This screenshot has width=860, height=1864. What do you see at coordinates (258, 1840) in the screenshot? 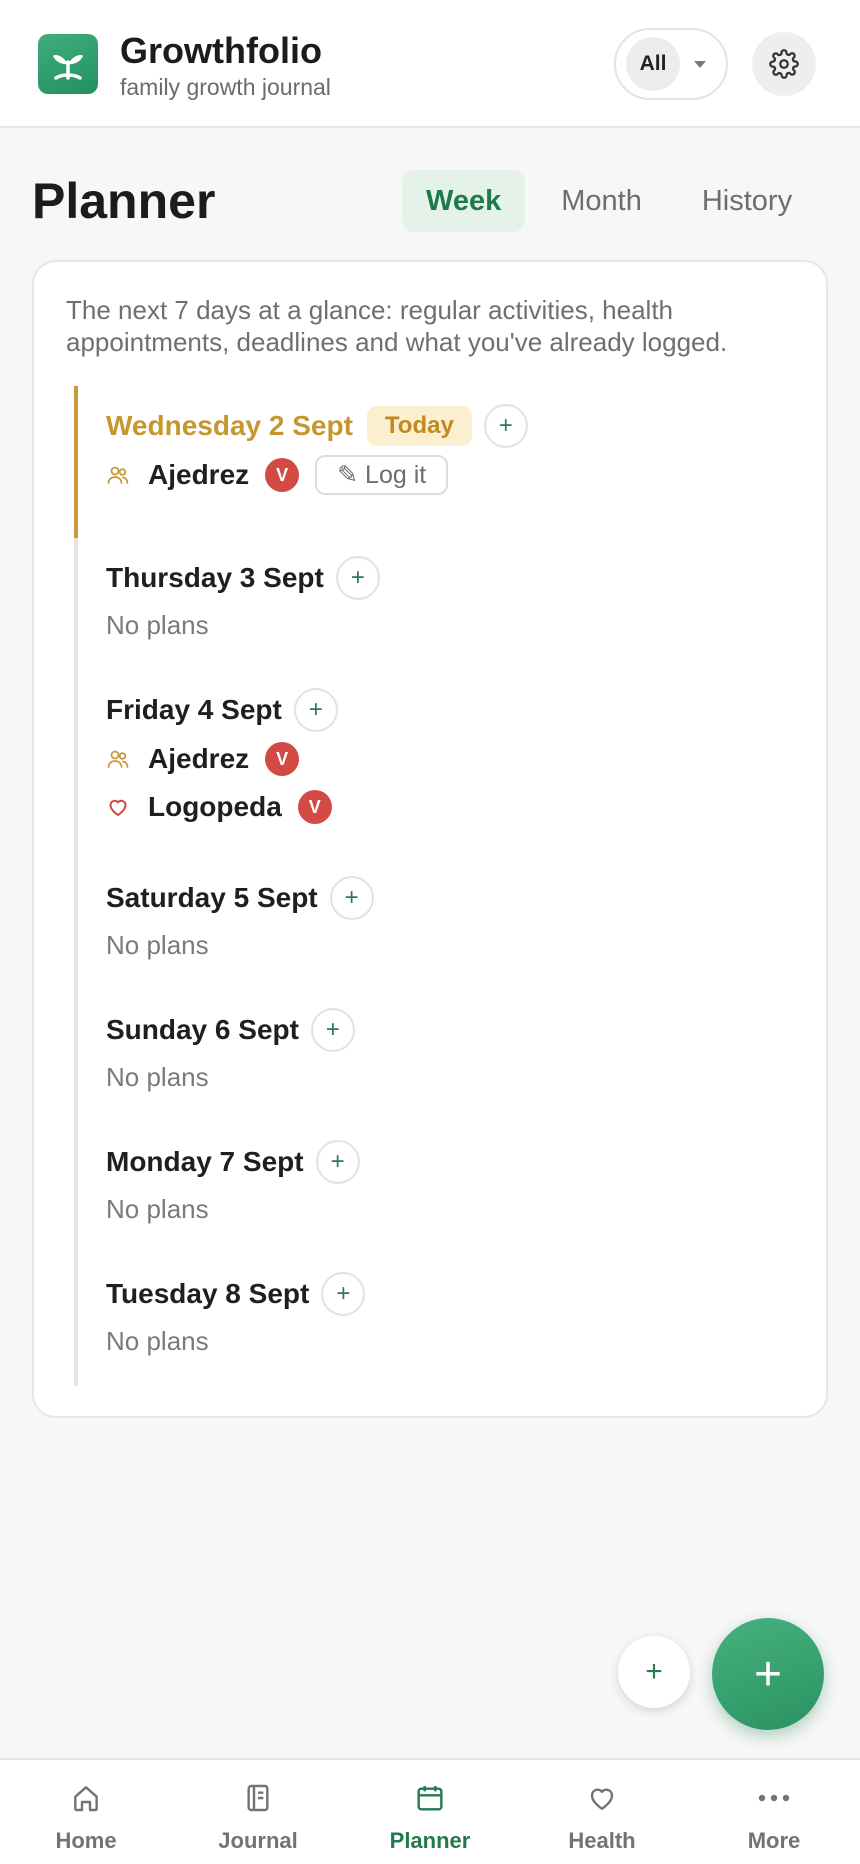
I see `nav-label: Journal` at bounding box center [258, 1840].